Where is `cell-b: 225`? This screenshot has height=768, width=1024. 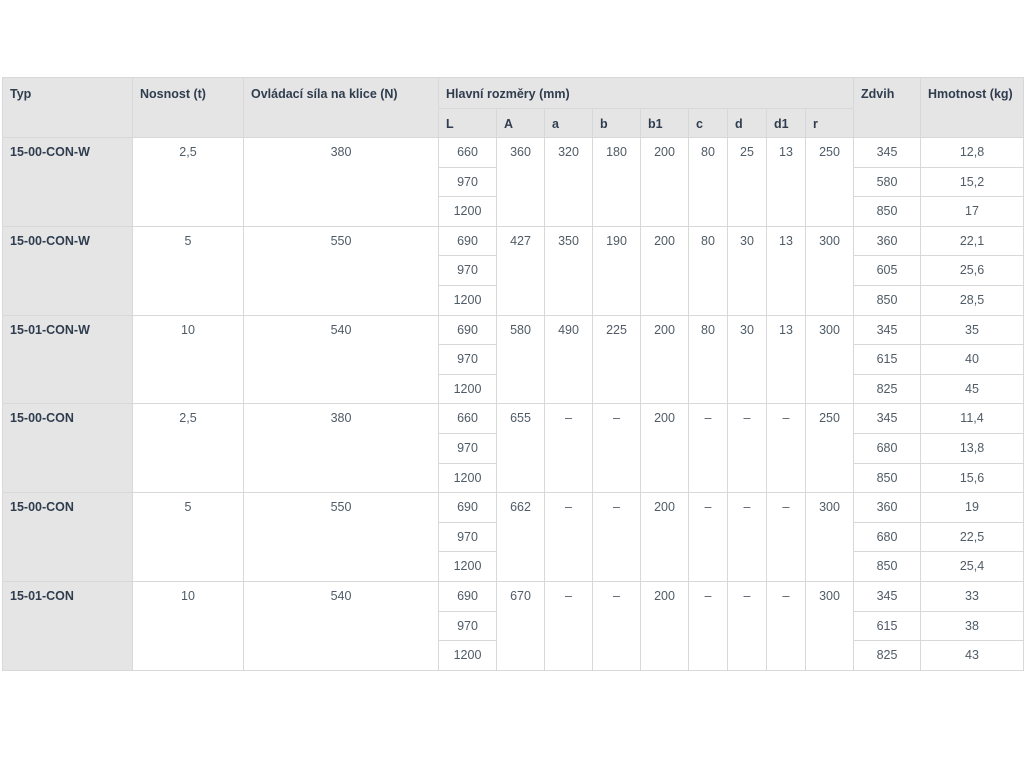
cell-b: 225 is located at coordinates (616, 359).